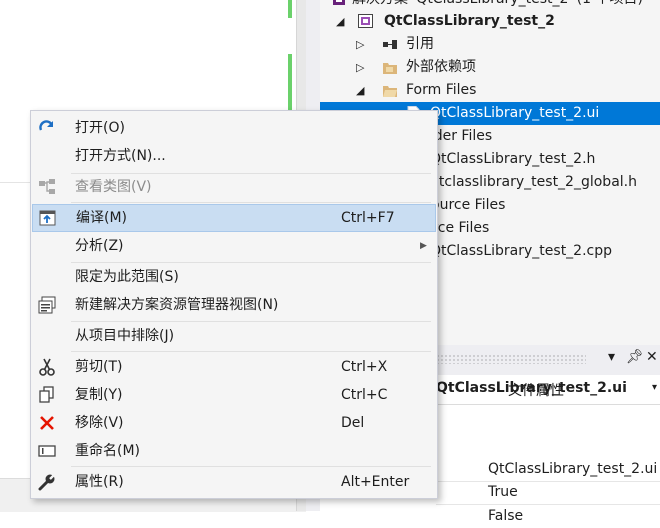 This screenshot has width=660, height=528. What do you see at coordinates (47, 482) in the screenshot?
I see `wrench-icon` at bounding box center [47, 482].